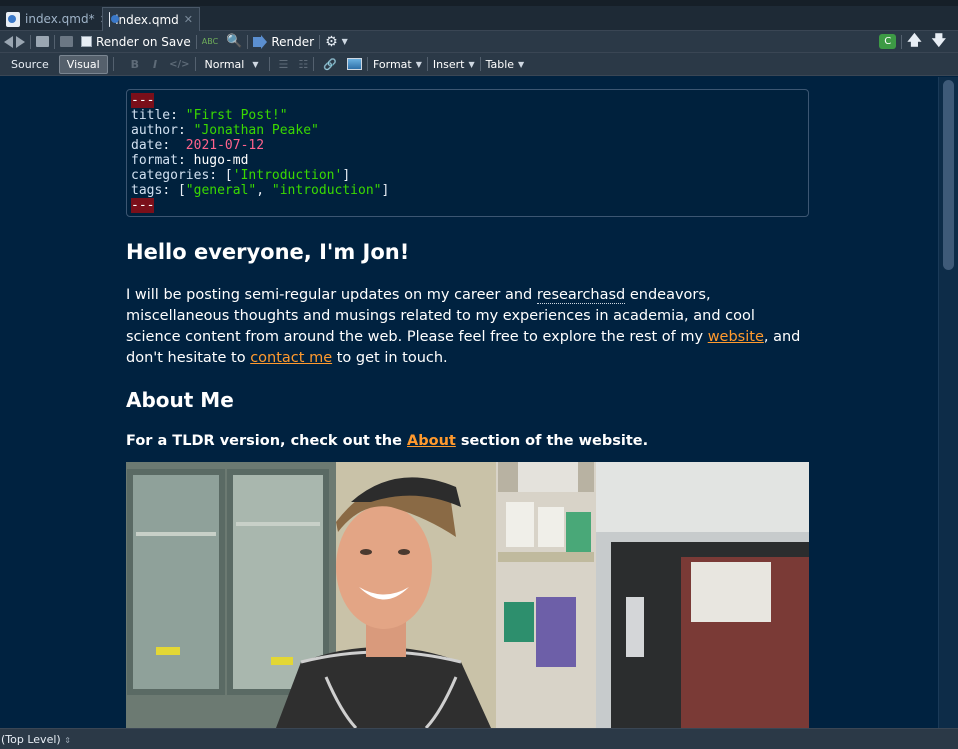 The width and height of the screenshot is (958, 749). What do you see at coordinates (287, 175) in the screenshot?
I see `yaml-categories-value: 'Introduction'` at bounding box center [287, 175].